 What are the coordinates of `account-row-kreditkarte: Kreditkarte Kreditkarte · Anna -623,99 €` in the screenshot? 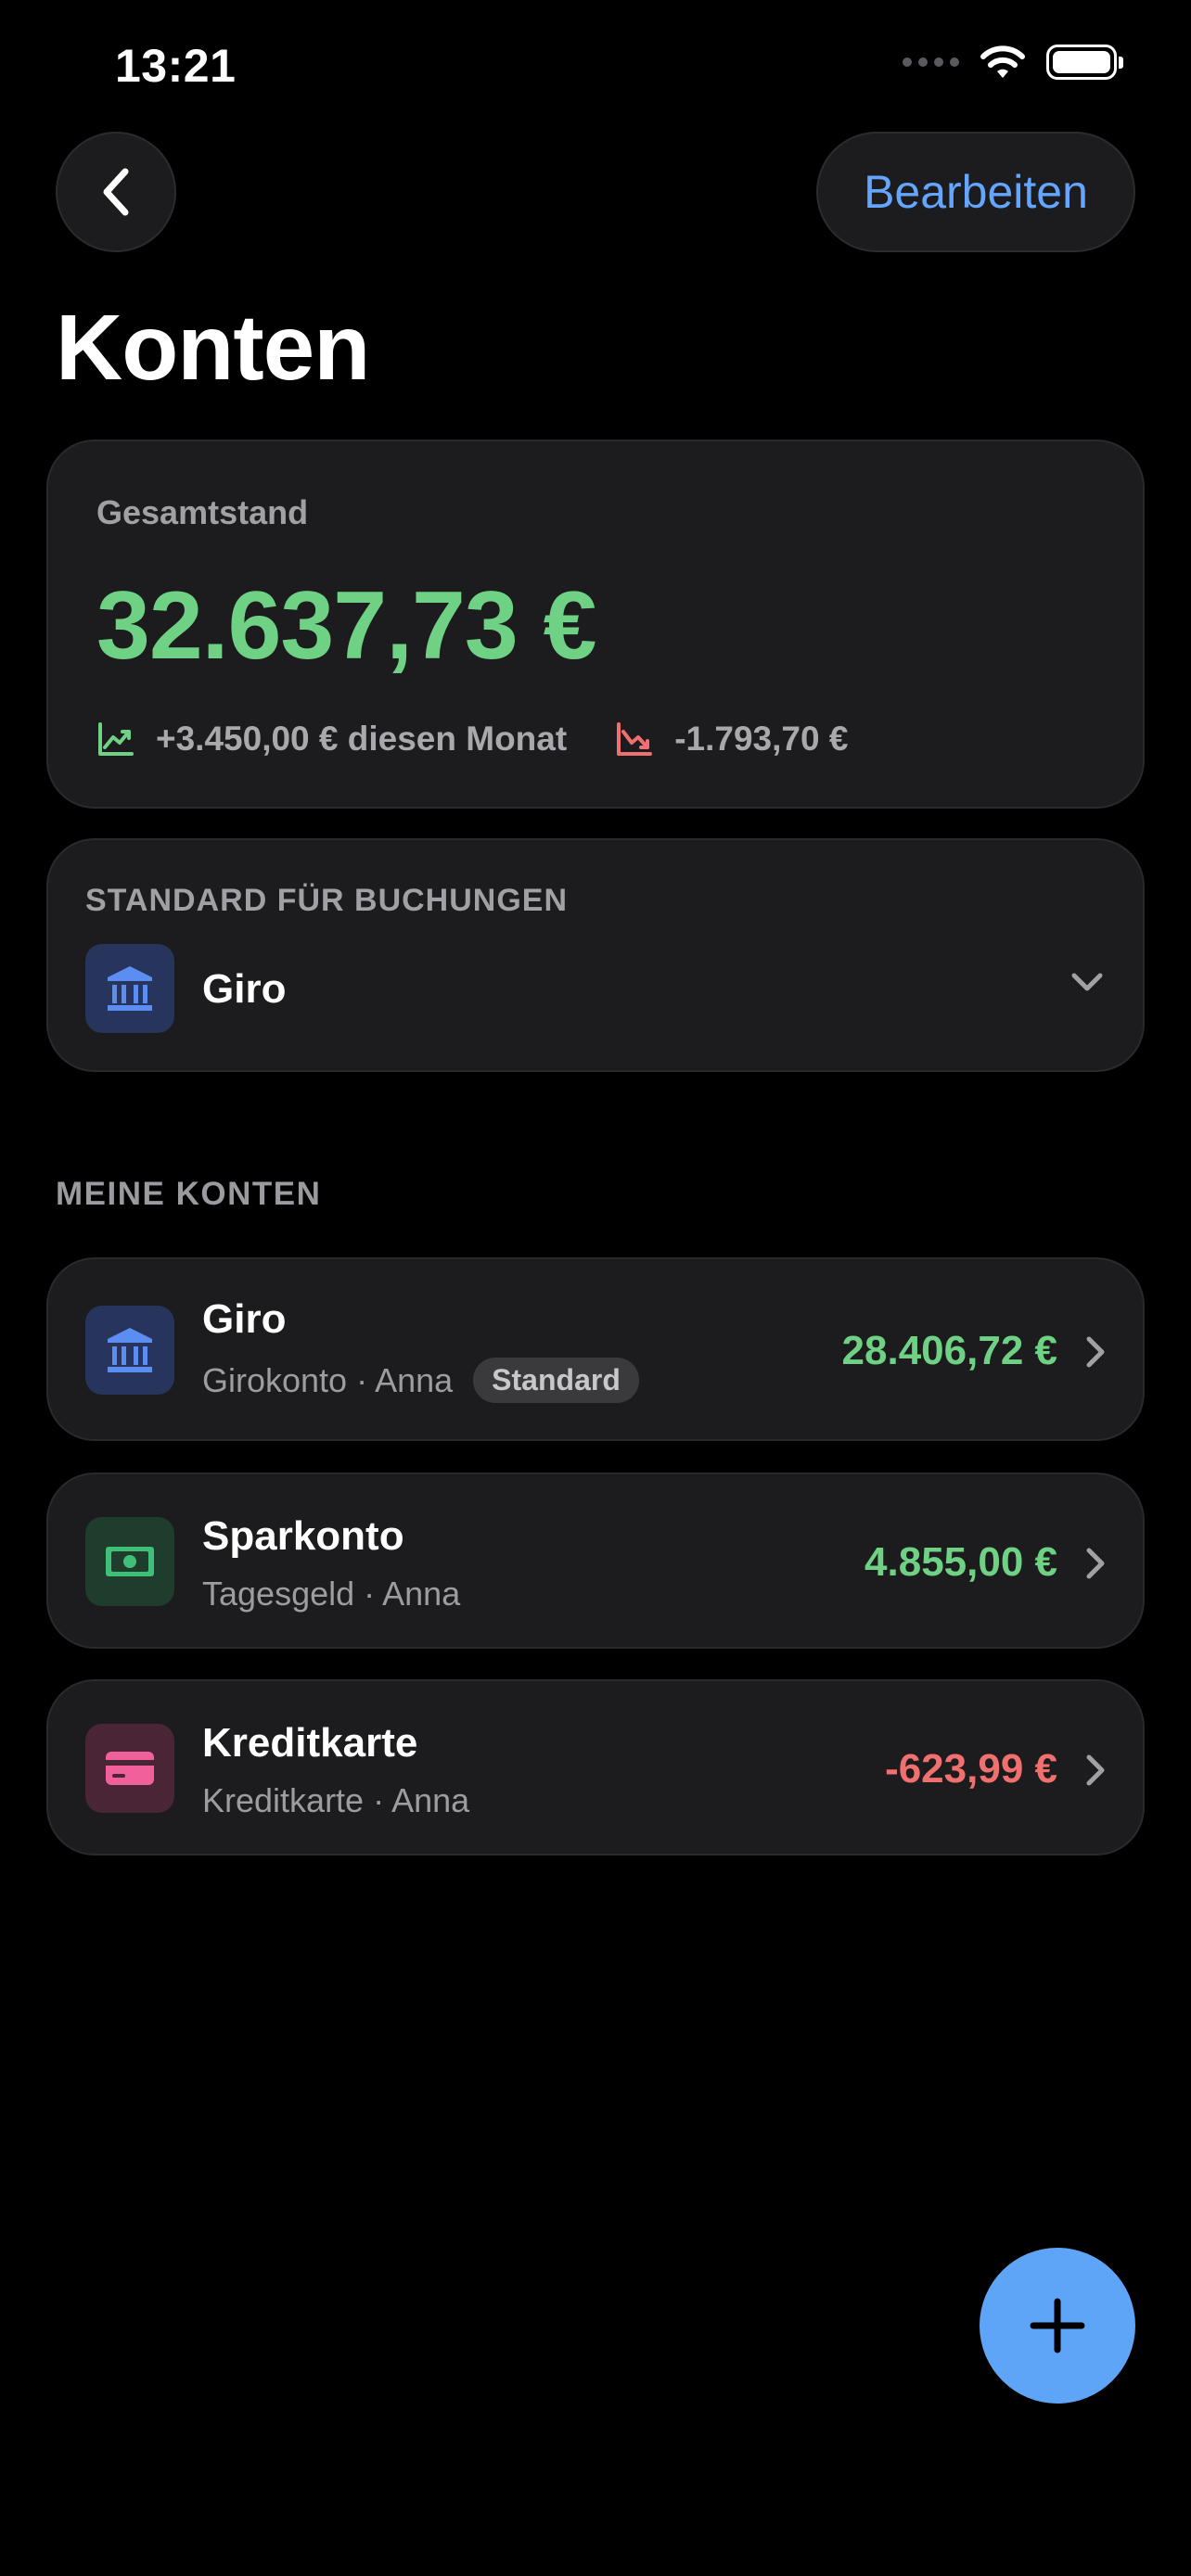 It's located at (595, 1767).